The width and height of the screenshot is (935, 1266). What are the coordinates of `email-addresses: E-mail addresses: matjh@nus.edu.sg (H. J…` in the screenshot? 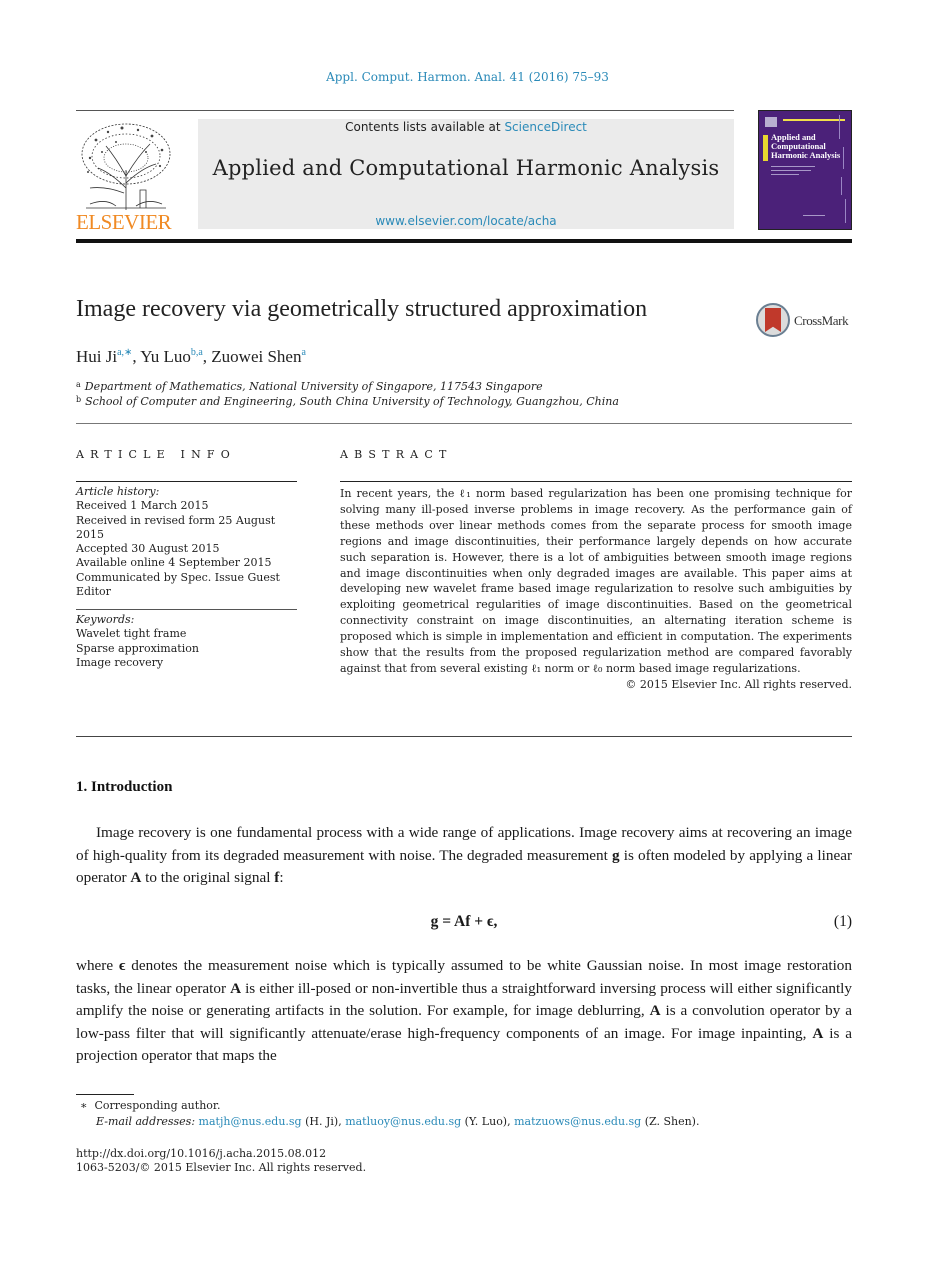 It's located at (398, 1121).